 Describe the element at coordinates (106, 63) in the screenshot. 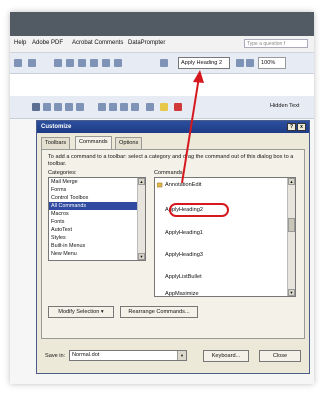

I see `columns-icon` at that location.